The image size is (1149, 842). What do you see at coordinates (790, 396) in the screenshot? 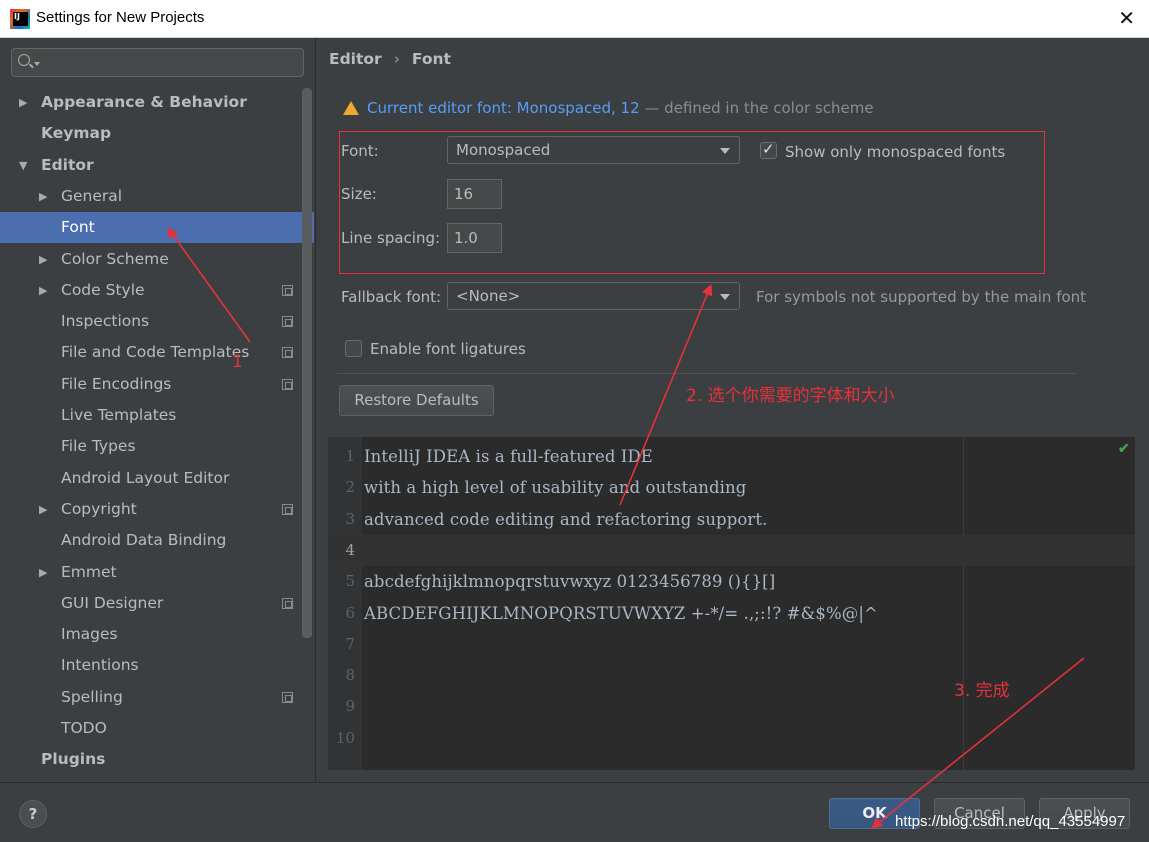
I see `annotation-step-2: 2. 选个你需要的字体和大小` at bounding box center [790, 396].